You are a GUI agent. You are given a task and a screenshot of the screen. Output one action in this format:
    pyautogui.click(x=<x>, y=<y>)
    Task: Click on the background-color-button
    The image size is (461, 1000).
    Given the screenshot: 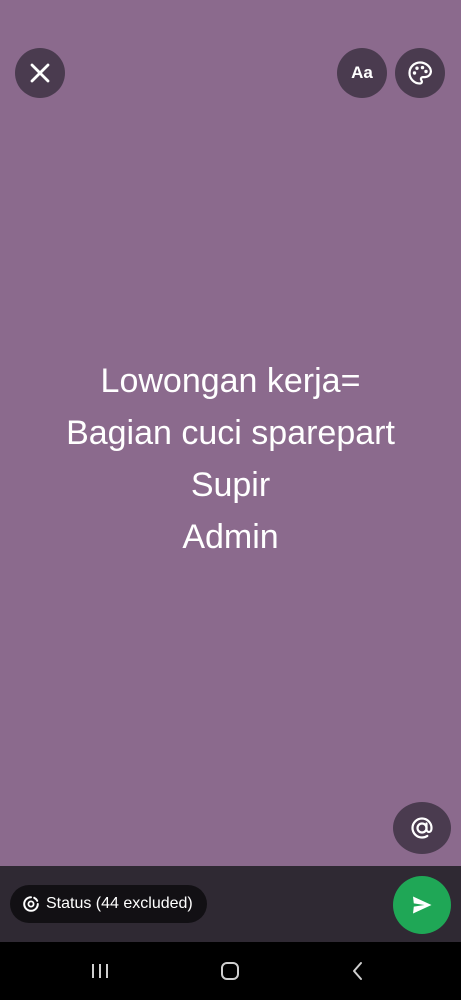 What is the action you would take?
    pyautogui.click(x=420, y=73)
    